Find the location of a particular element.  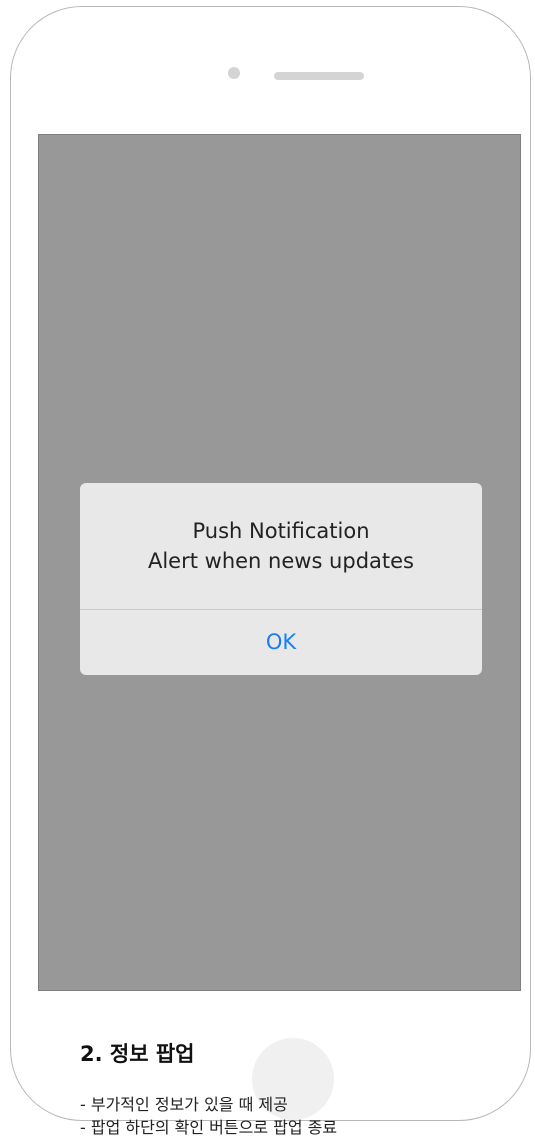

ok-button: OK is located at coordinates (281, 642).